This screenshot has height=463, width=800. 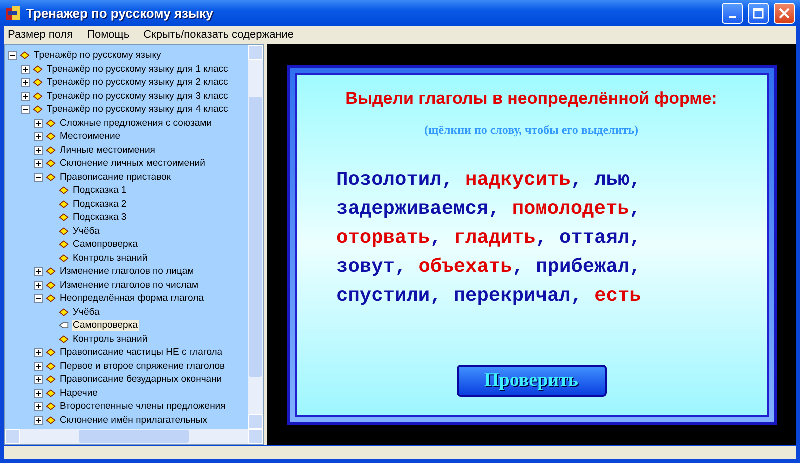 I want to click on word: спустили, so click(x=383, y=296).